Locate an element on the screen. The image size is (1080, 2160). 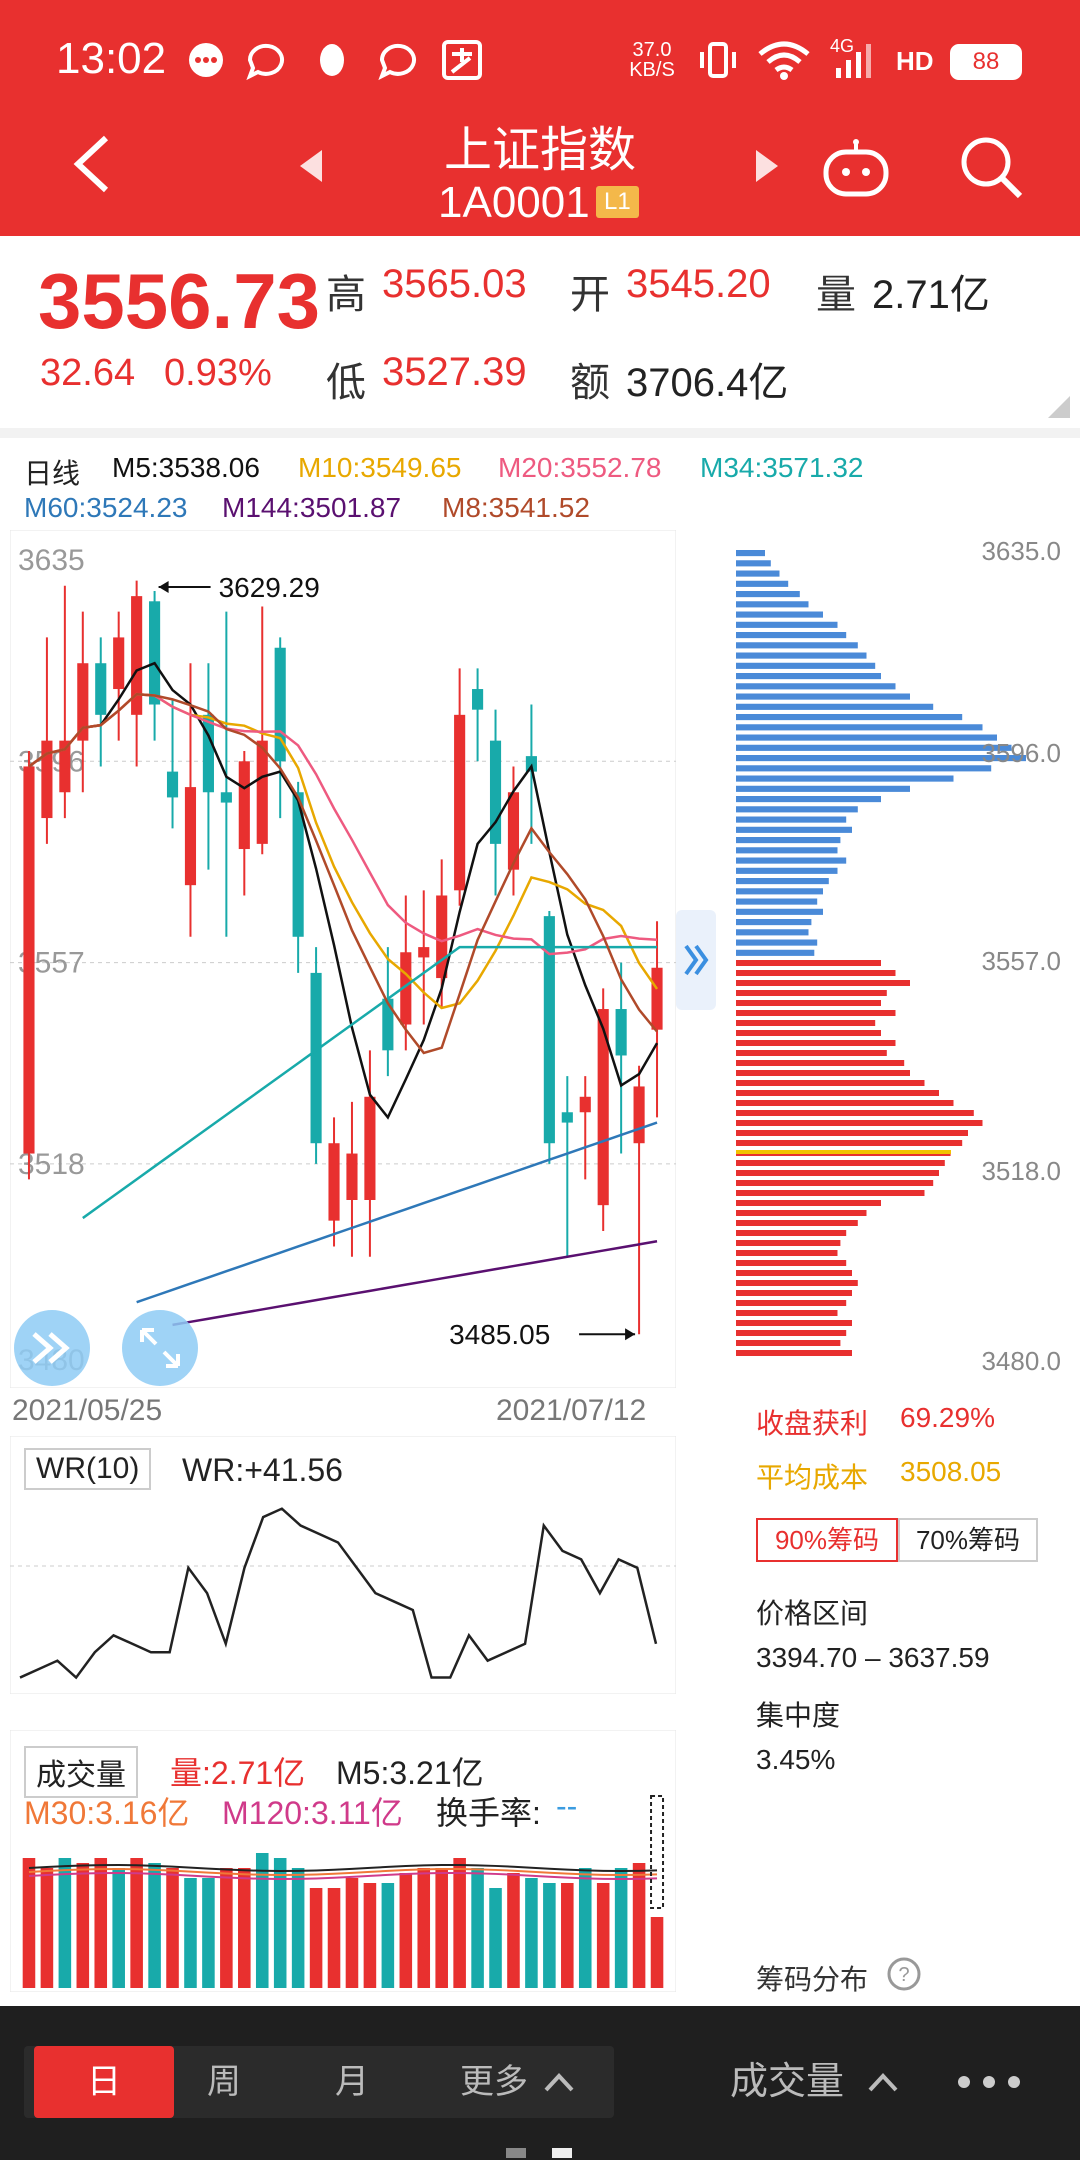
volume-m120: M120:3.11亿 is located at coordinates (312, 1813).